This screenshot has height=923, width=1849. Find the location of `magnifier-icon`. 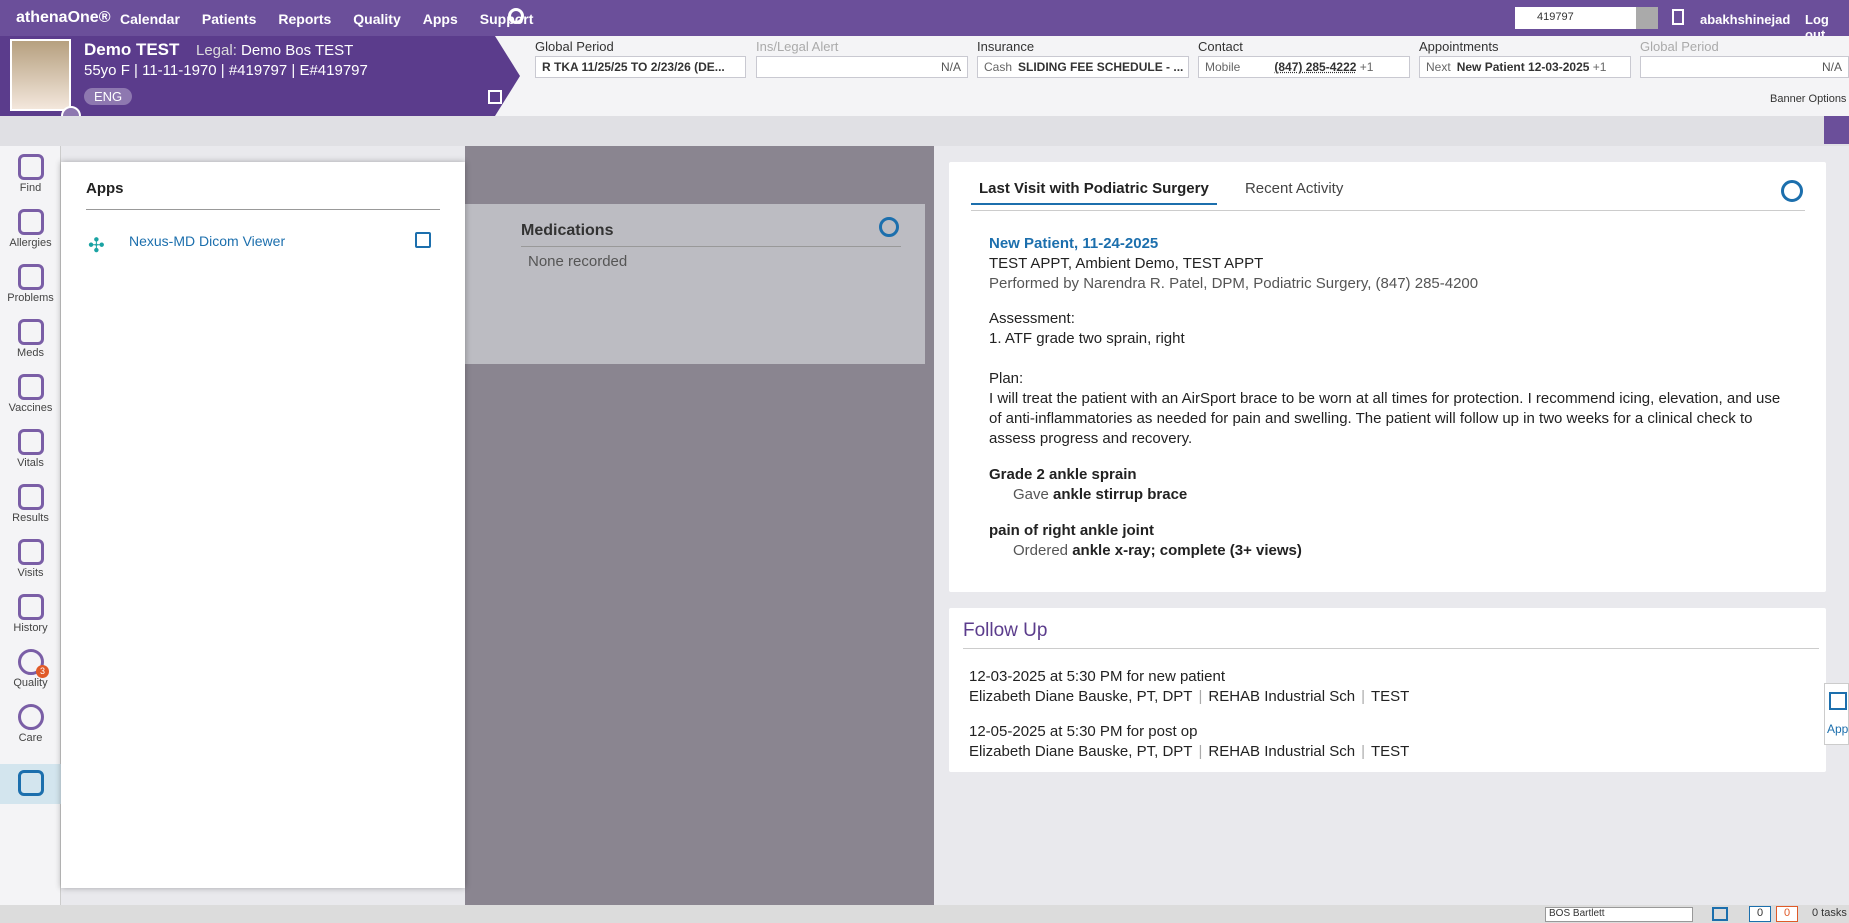

magnifier-icon is located at coordinates (30, 167).